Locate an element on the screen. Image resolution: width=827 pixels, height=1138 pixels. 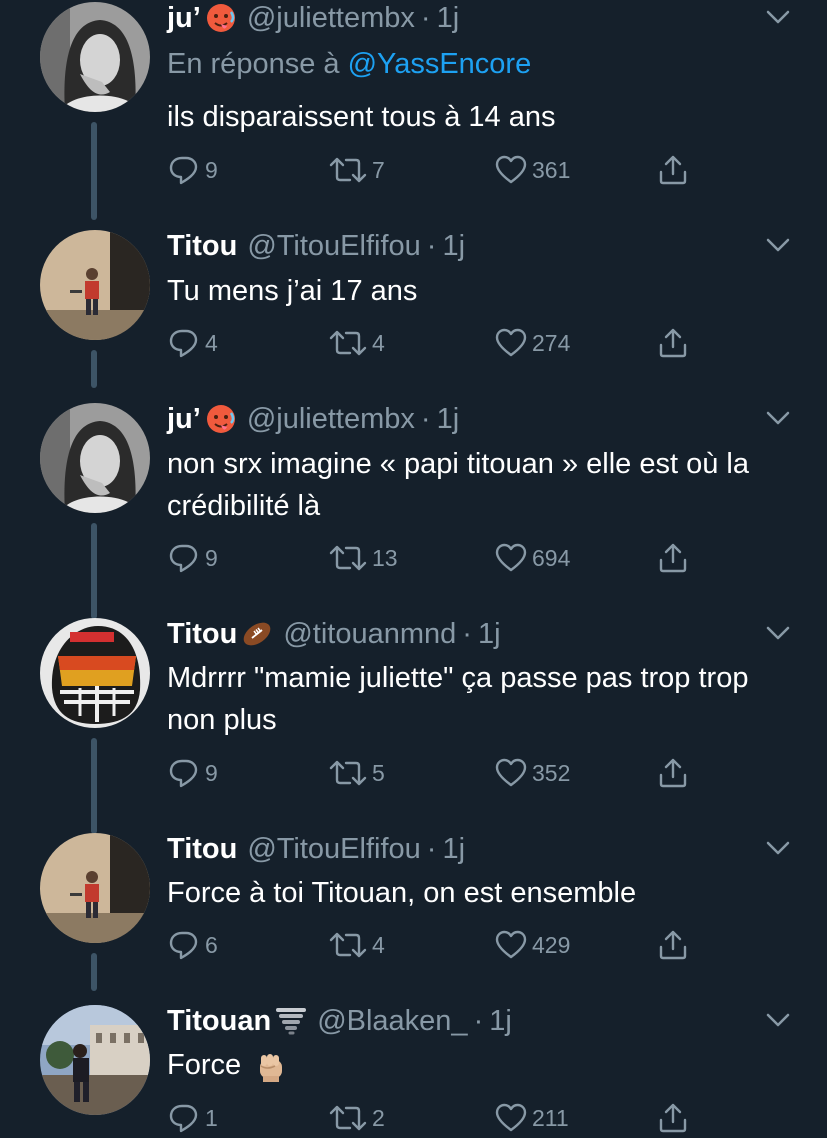
reply-mention-link: @YassEncore is located at coordinates (440, 64).